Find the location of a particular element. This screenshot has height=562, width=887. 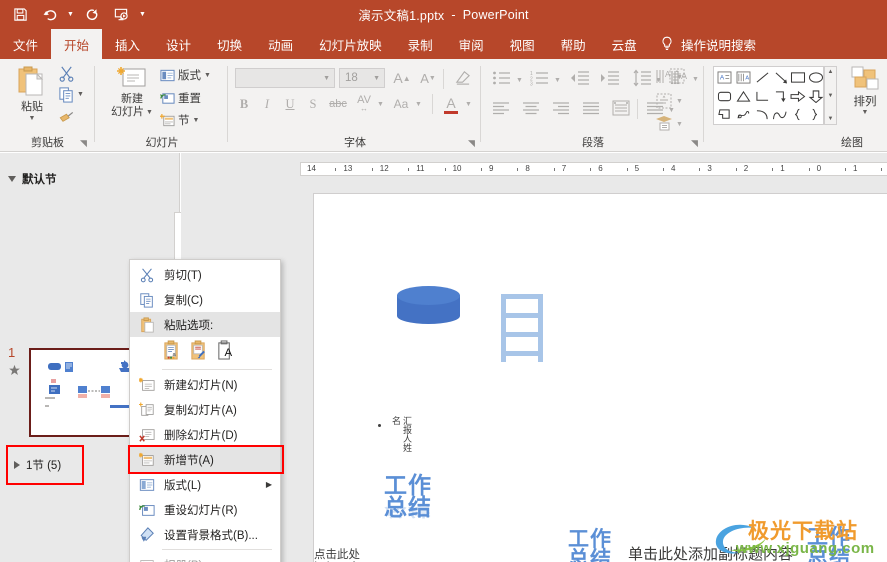

shapes-scroll-down-icon: ▼ is located at coordinates (831, 96).